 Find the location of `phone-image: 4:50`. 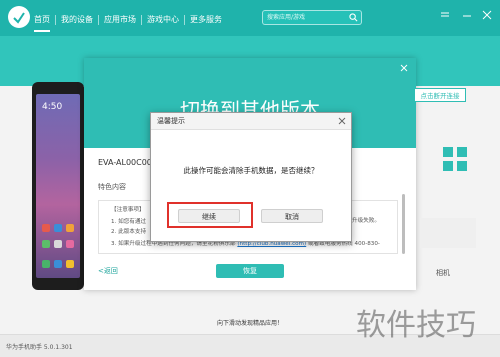

phone-image: 4:50 is located at coordinates (58, 186).